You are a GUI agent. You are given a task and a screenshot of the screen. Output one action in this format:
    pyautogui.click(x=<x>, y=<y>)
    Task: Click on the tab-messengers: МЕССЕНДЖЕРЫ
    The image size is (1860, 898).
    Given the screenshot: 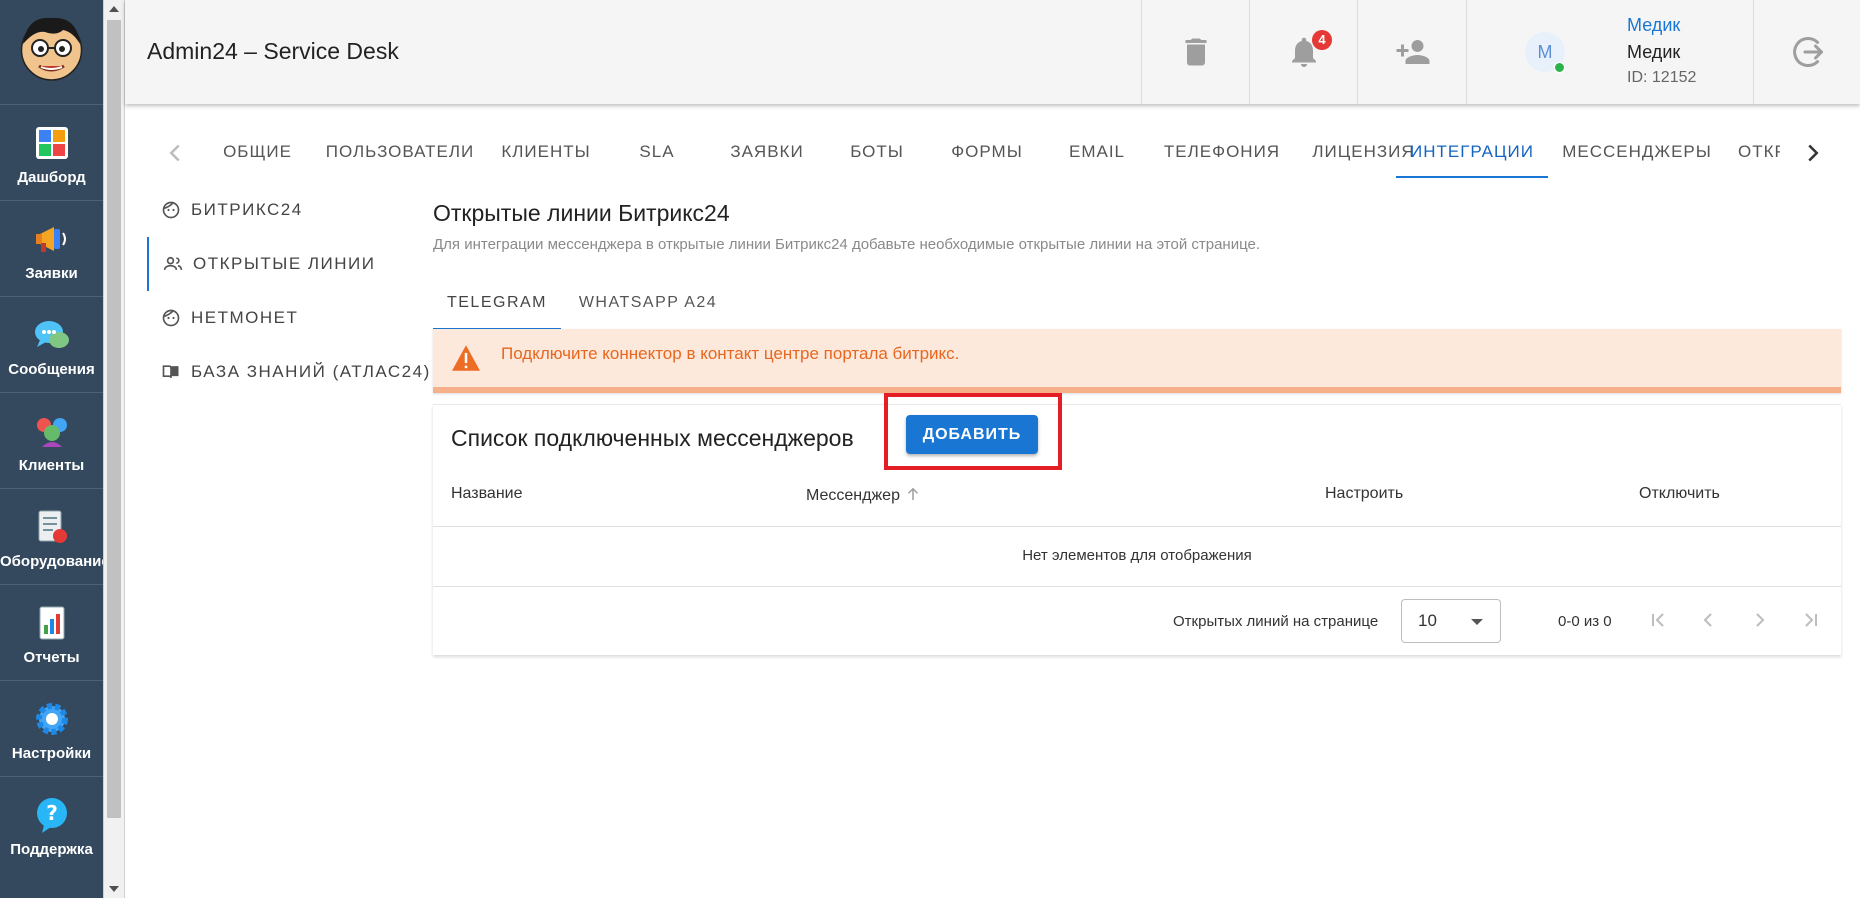 What is the action you would take?
    pyautogui.click(x=1637, y=152)
    